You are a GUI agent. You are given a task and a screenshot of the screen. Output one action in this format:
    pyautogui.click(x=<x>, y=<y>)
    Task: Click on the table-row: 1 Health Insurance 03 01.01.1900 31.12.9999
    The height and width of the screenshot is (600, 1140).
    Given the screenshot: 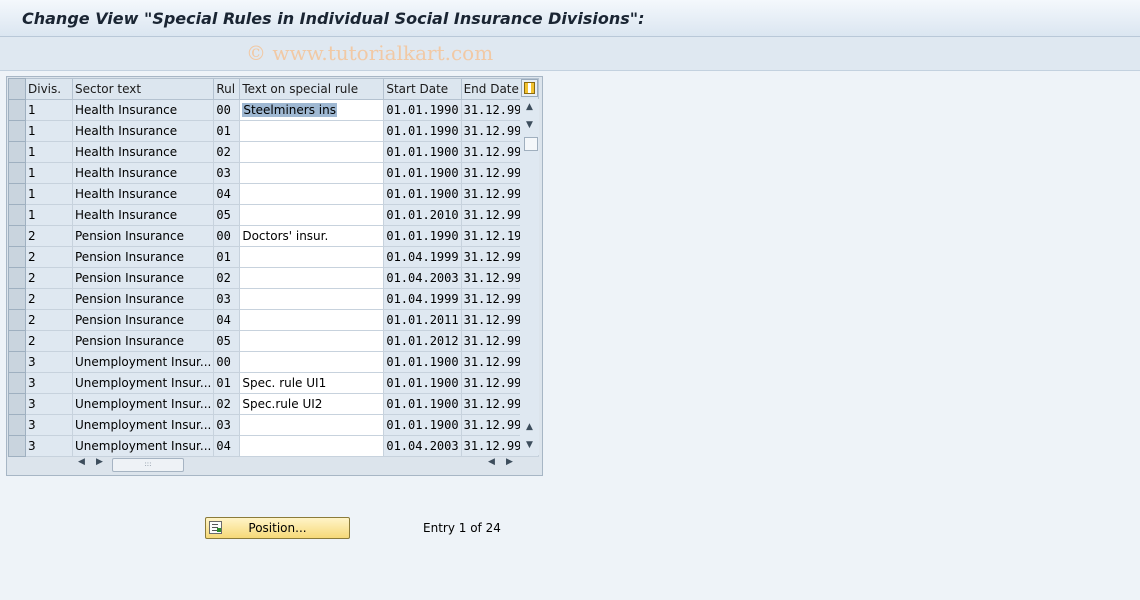 What is the action you would take?
    pyautogui.click(x=273, y=173)
    